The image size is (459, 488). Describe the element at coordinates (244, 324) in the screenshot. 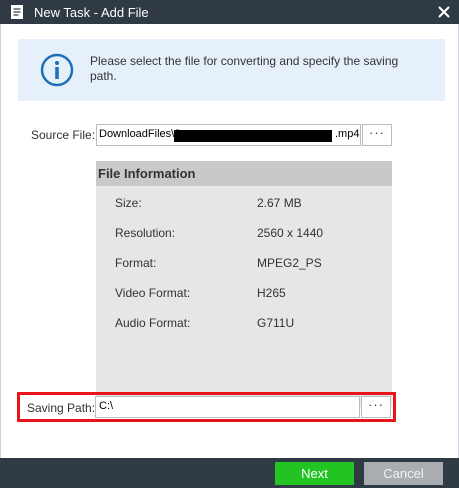

I see `info-row-audio-format: Audio Format: G711U` at that location.